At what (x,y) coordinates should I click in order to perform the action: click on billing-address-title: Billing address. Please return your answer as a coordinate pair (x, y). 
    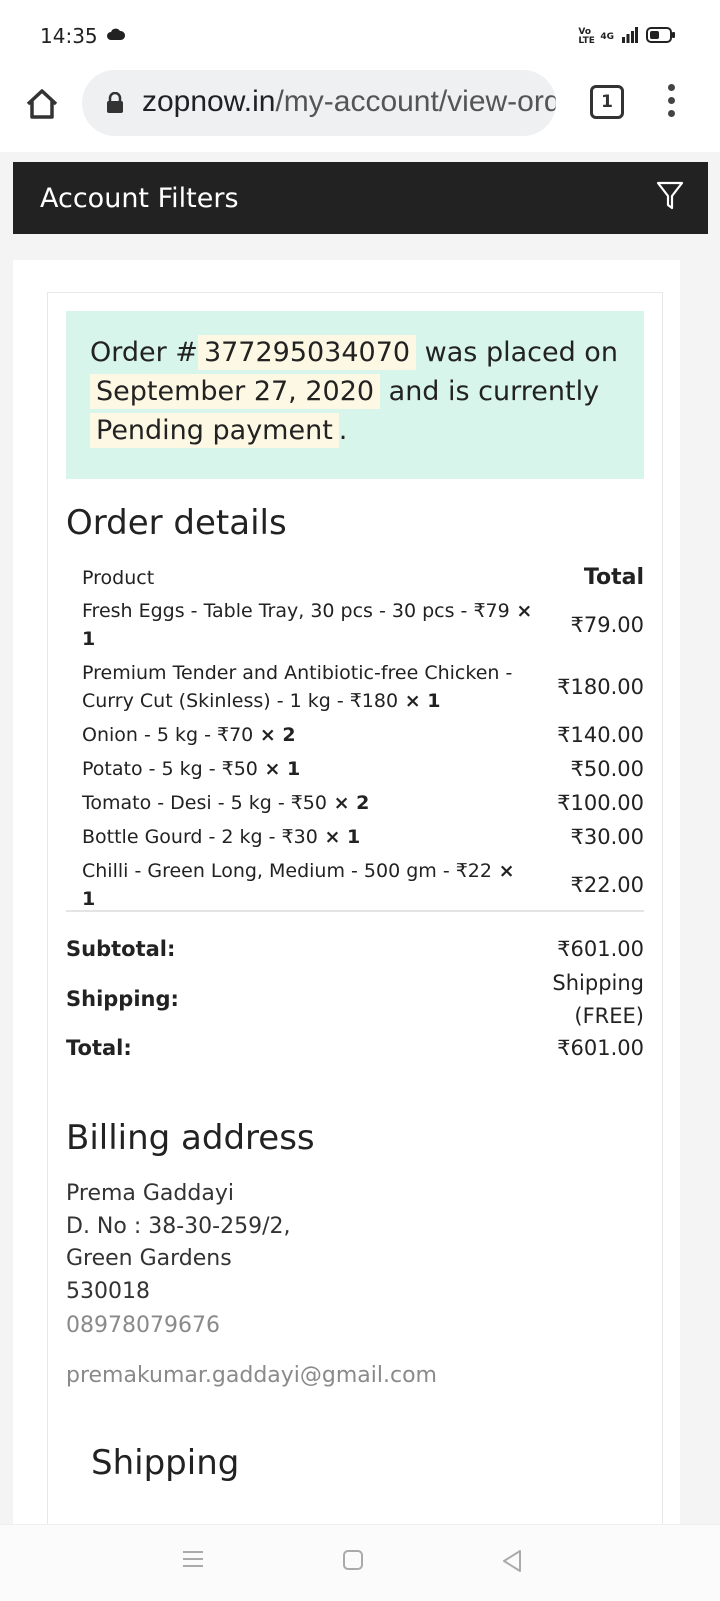
    Looking at the image, I should click on (190, 1138).